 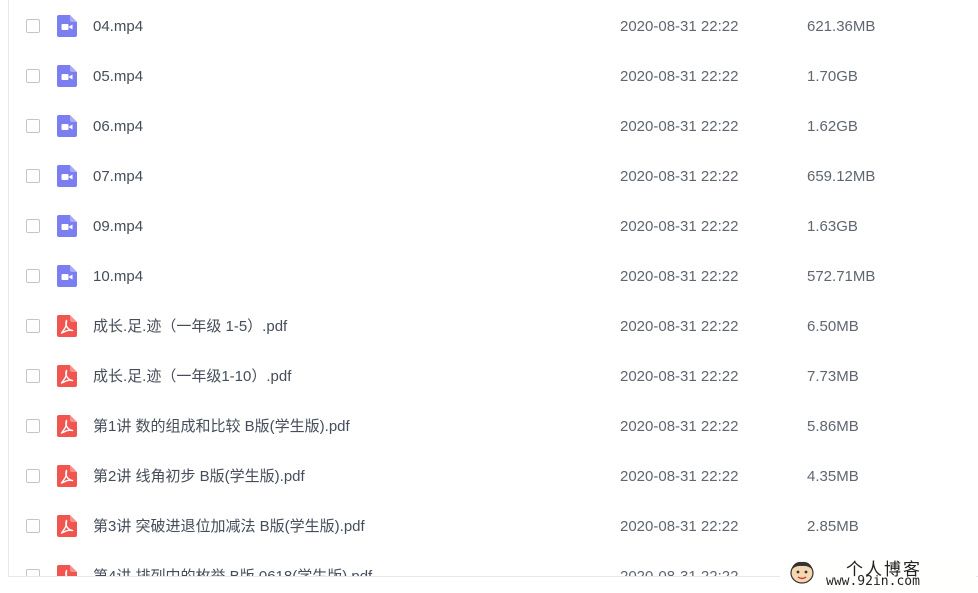 I want to click on file-name: 10.mp4, so click(x=118, y=277).